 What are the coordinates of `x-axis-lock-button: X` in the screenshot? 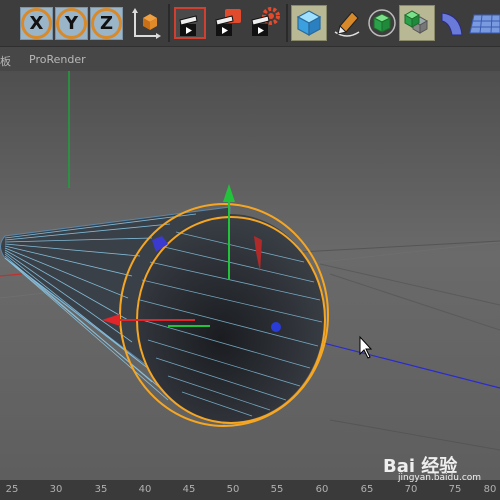 It's located at (36, 23).